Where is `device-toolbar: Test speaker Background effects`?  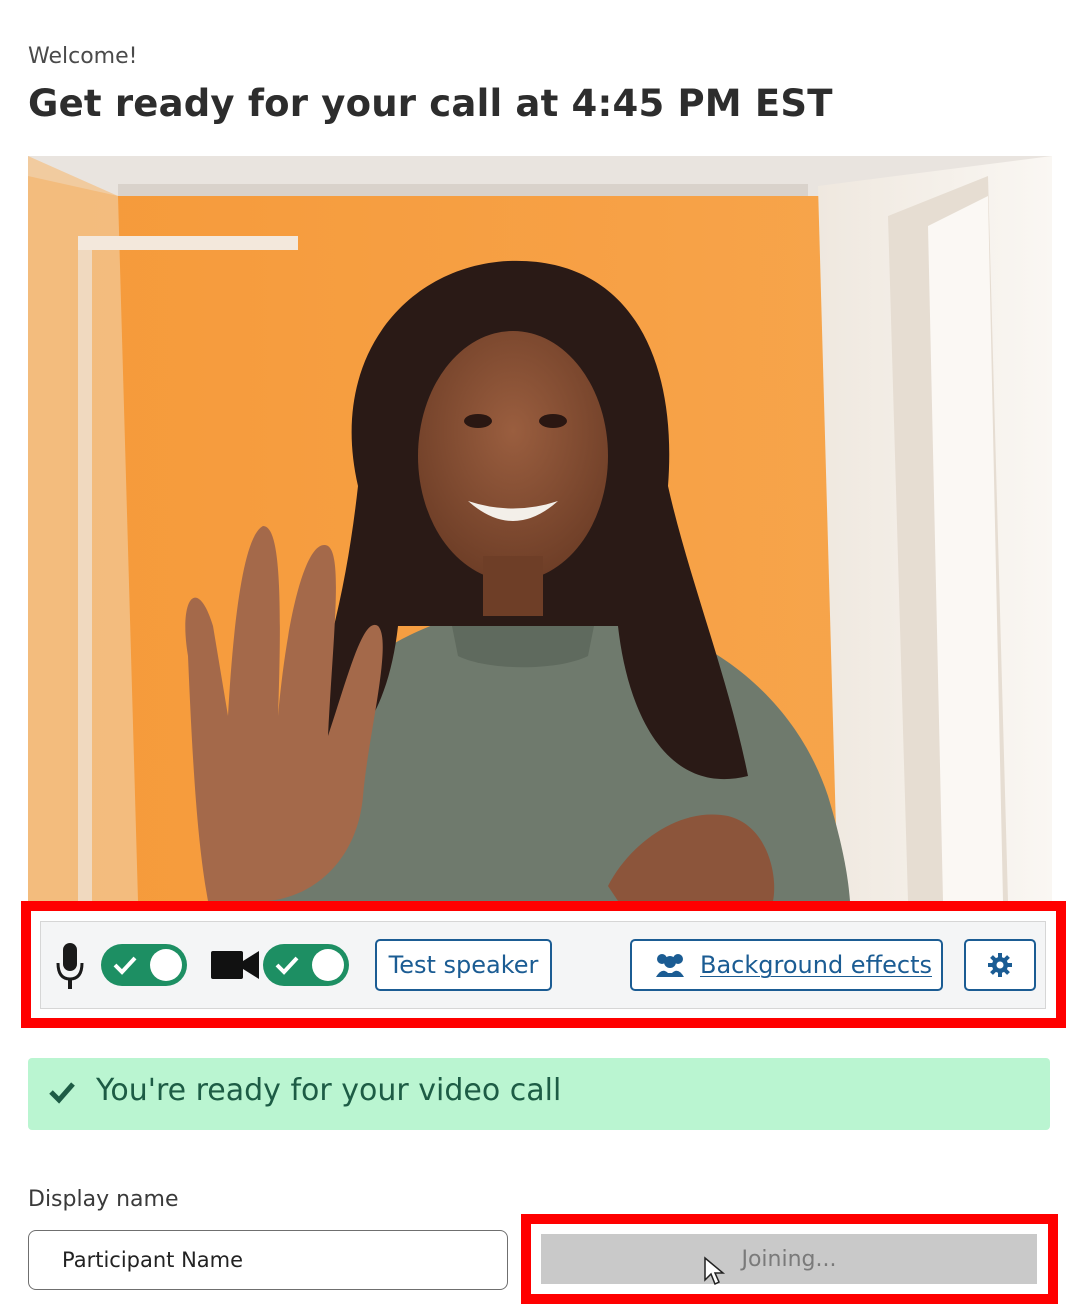 device-toolbar: Test speaker Background effects is located at coordinates (543, 965).